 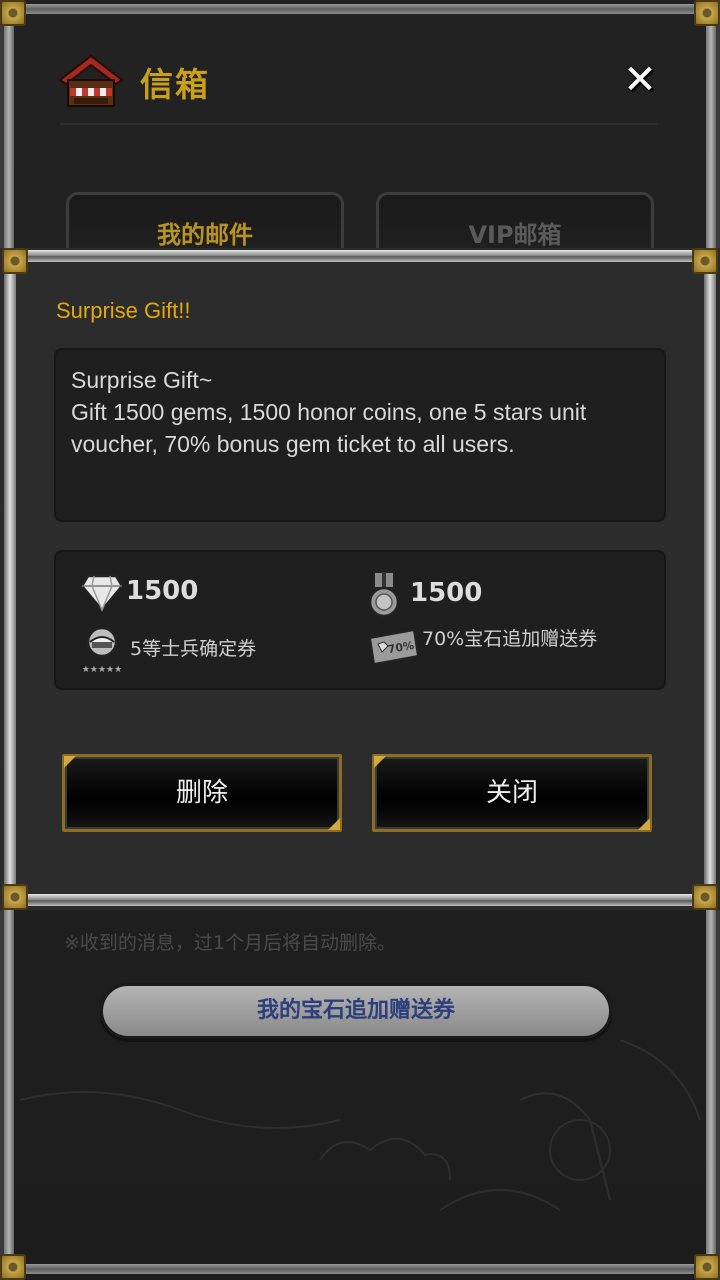 I want to click on tab-vip-mail: VIP邮箱, so click(x=515, y=222).